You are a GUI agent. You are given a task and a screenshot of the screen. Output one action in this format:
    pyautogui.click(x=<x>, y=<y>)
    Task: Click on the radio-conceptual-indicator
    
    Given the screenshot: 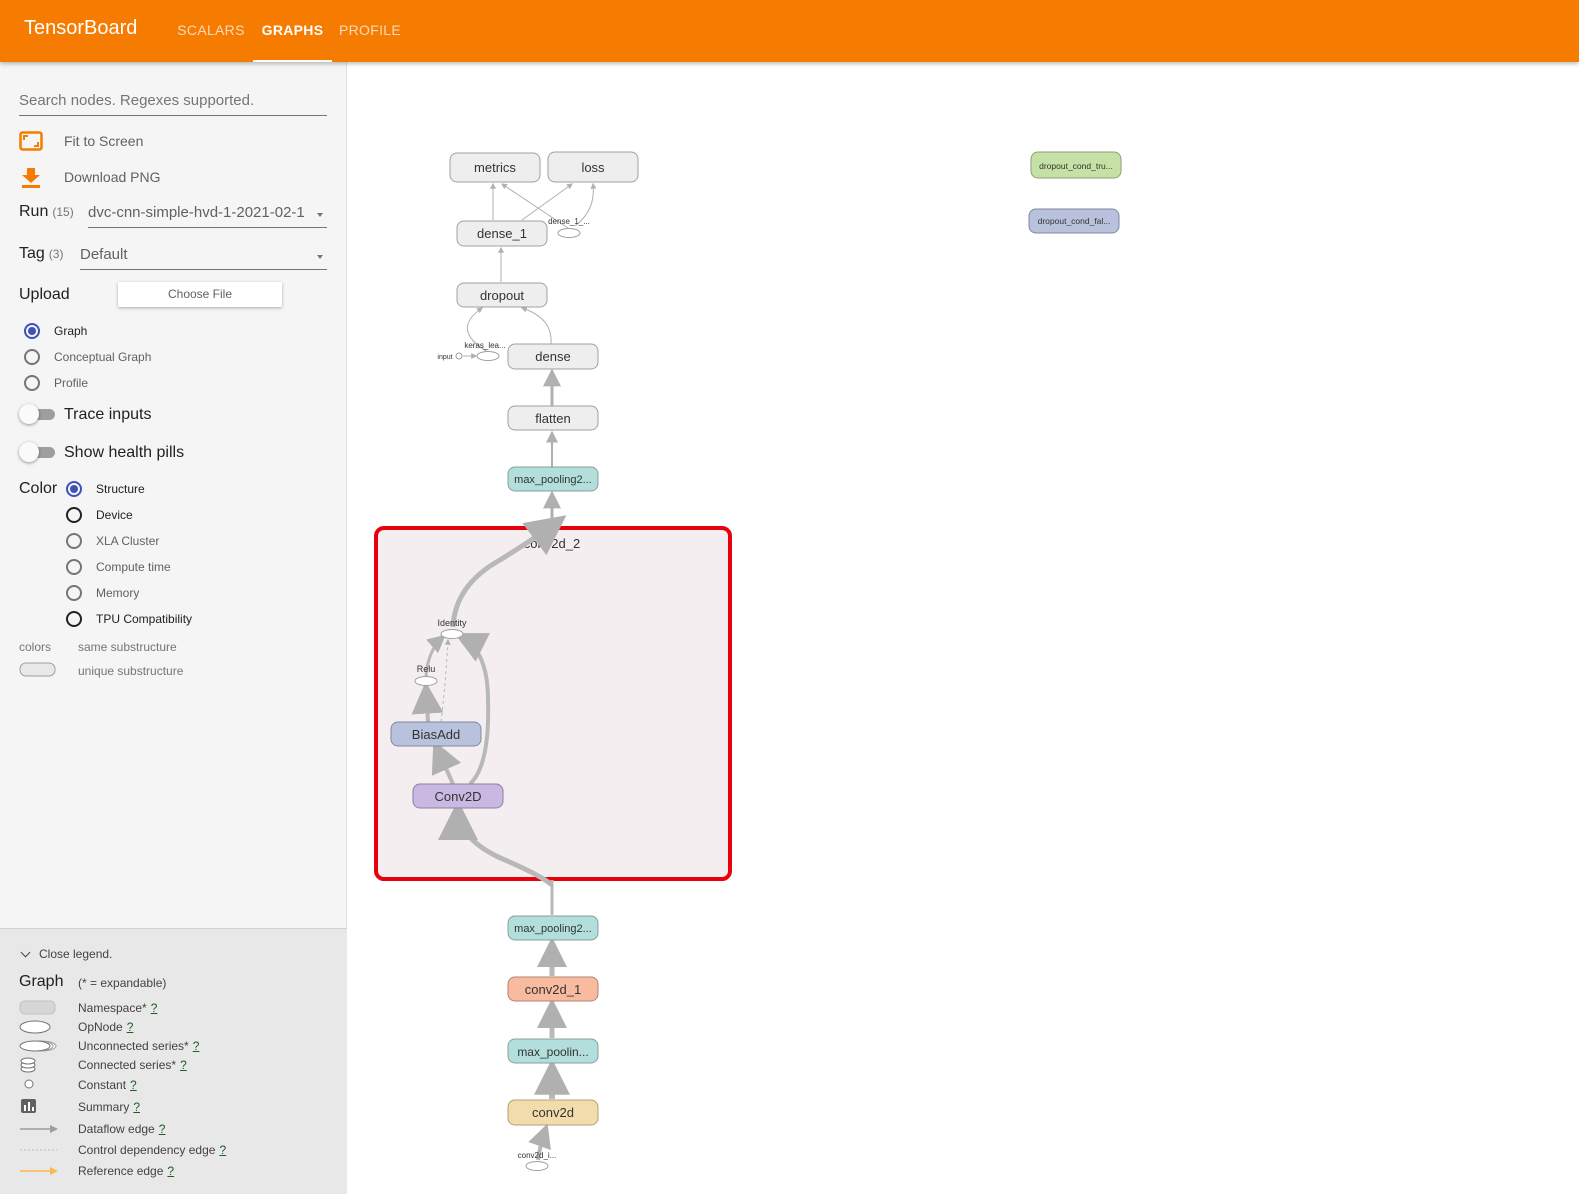 What is the action you would take?
    pyautogui.click(x=32, y=357)
    